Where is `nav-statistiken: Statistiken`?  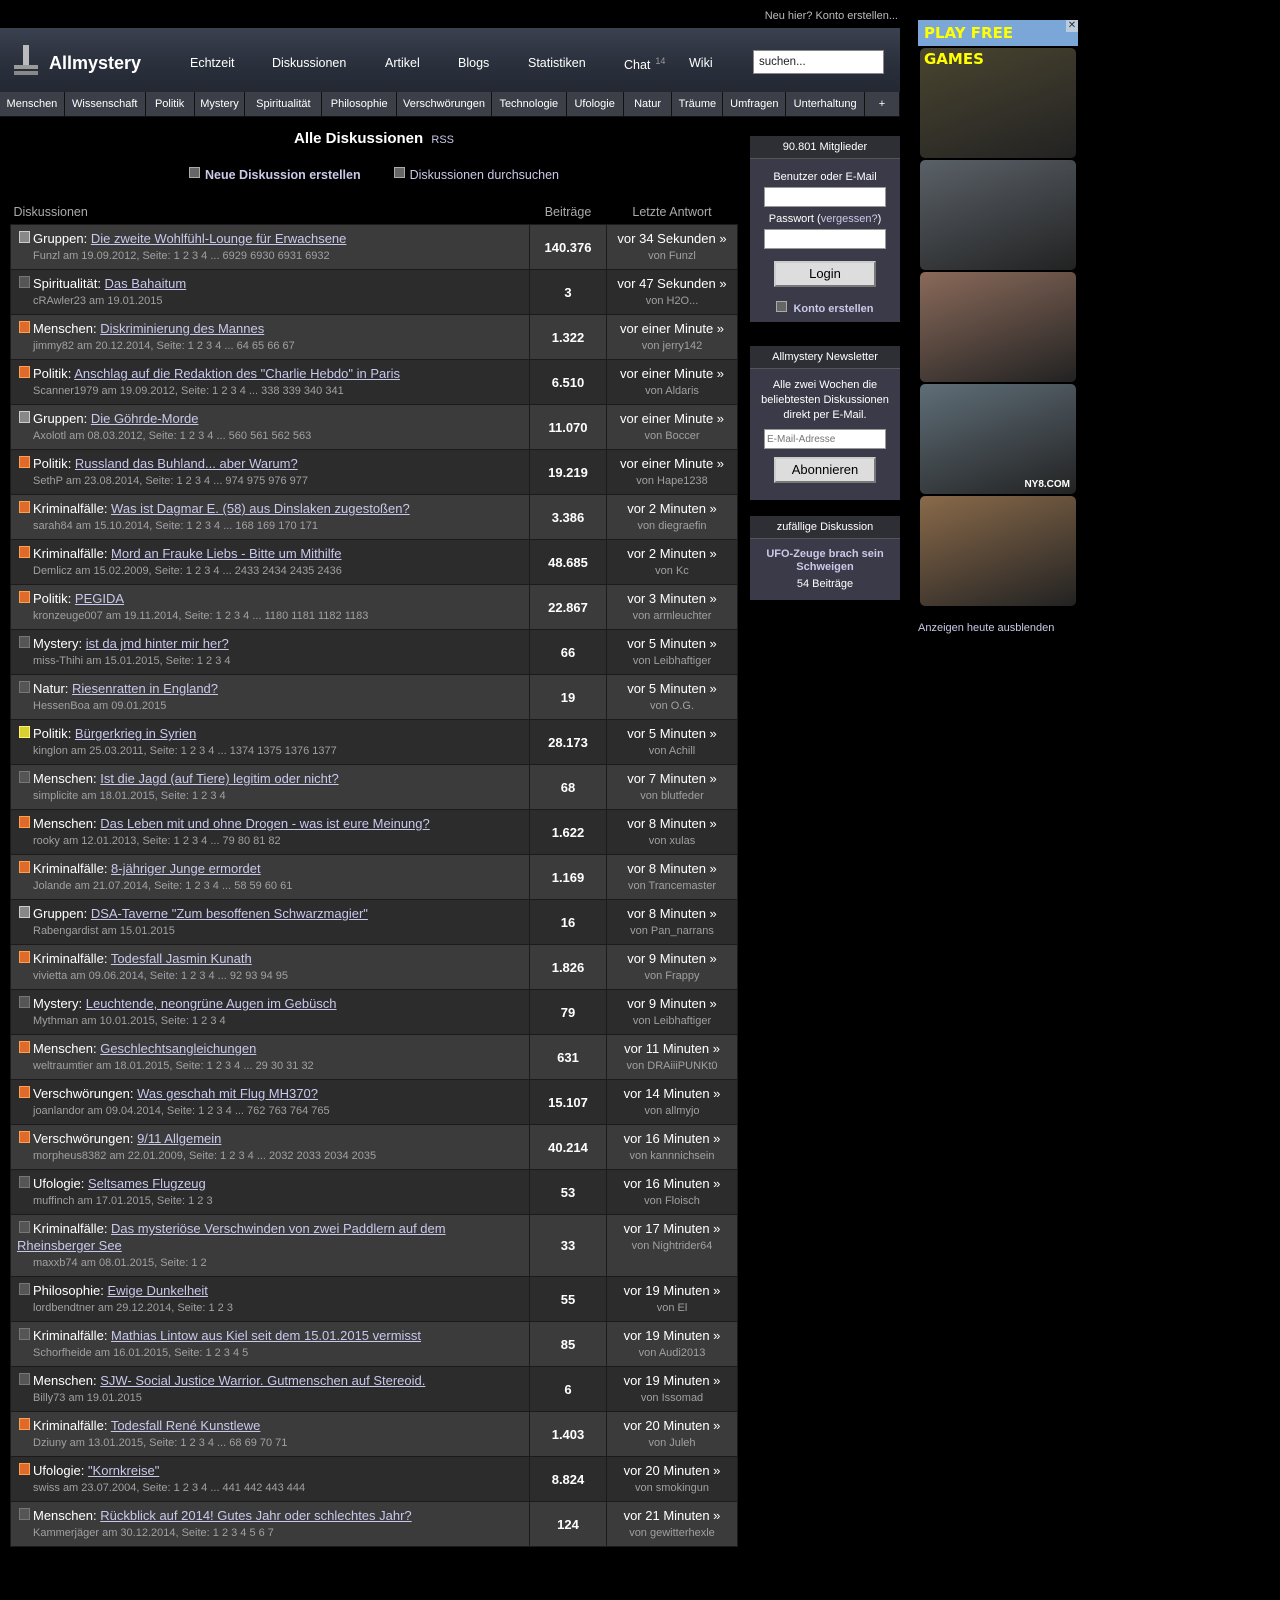 nav-statistiken: Statistiken is located at coordinates (557, 63).